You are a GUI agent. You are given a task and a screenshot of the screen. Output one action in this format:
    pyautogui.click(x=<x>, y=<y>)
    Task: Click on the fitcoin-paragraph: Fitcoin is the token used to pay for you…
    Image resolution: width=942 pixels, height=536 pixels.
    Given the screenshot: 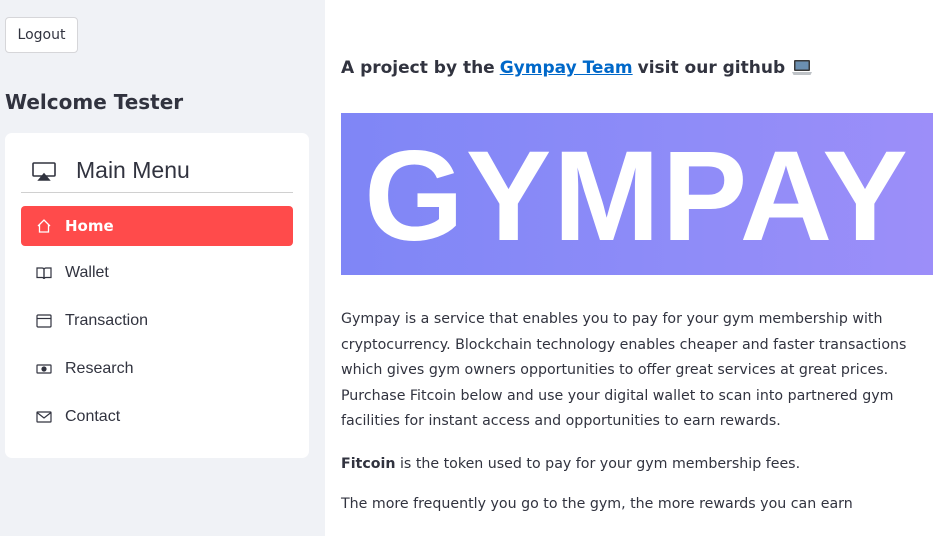 What is the action you would take?
    pyautogui.click(x=570, y=464)
    